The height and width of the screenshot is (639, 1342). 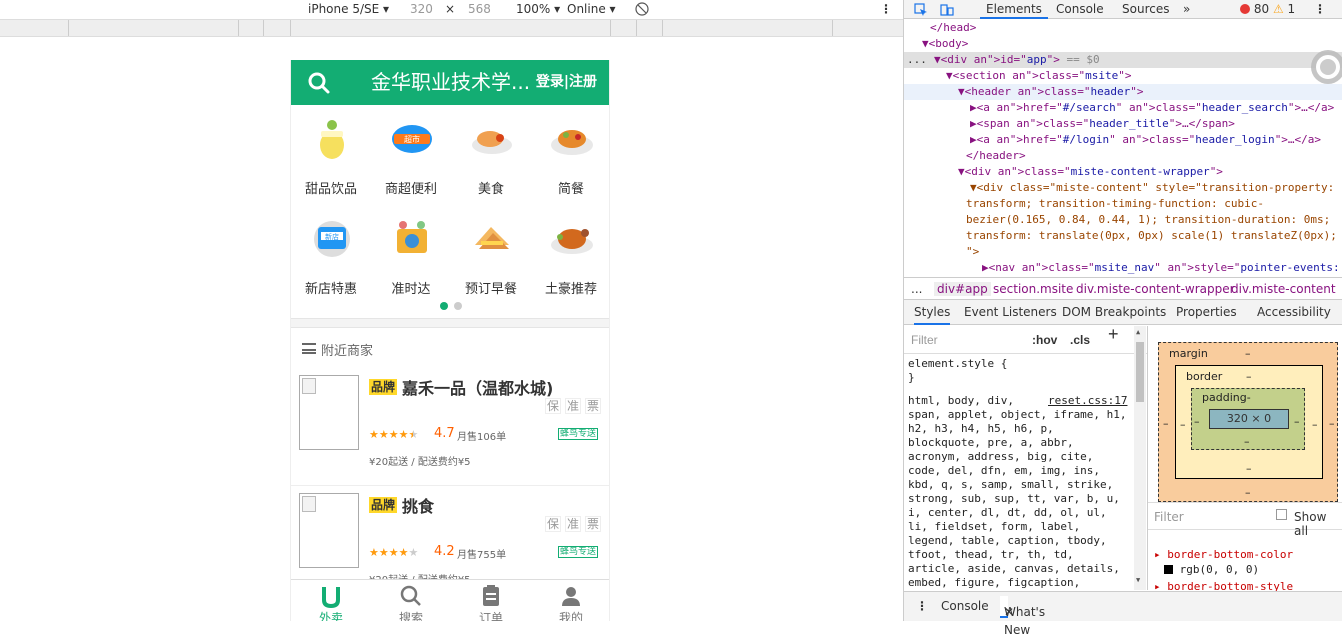 What do you see at coordinates (1010, 312) in the screenshot?
I see `tab-event-listeners: Event Listeners` at bounding box center [1010, 312].